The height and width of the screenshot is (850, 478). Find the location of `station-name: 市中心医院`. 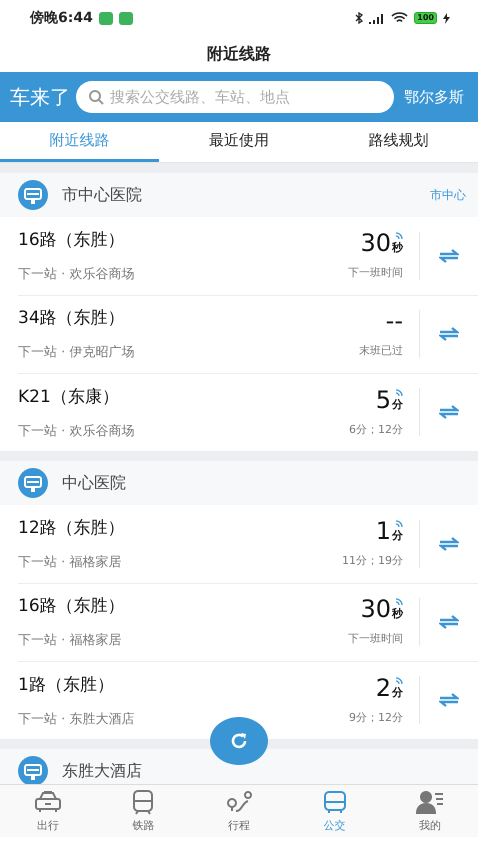

station-name: 市中心医院 is located at coordinates (102, 195).